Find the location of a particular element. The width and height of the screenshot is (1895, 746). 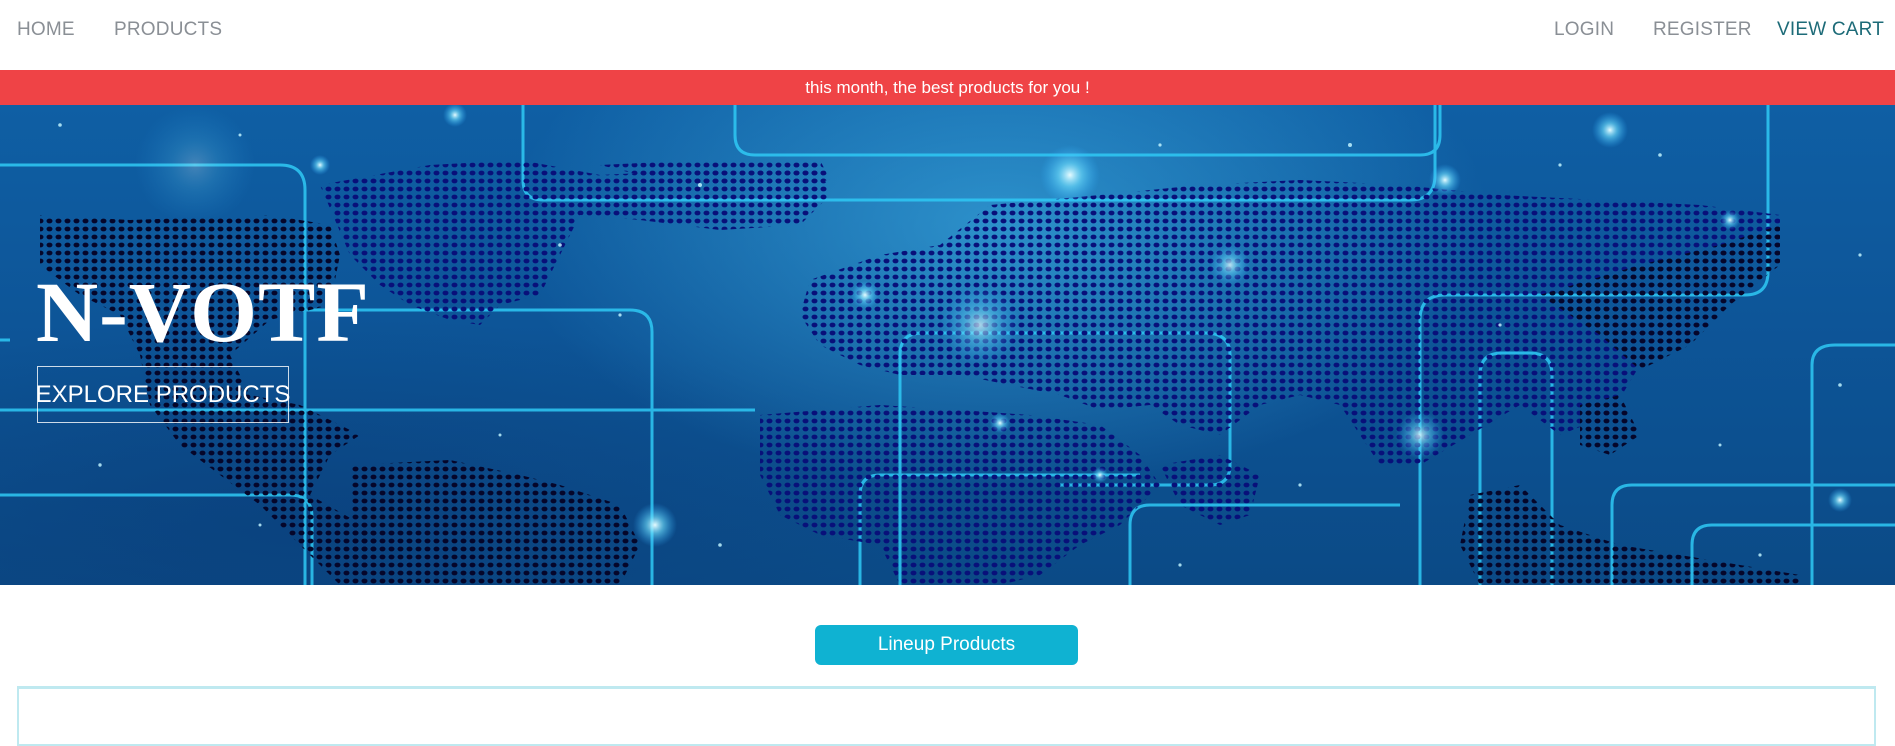

nav-register-link: REGISTER is located at coordinates (1702, 30).